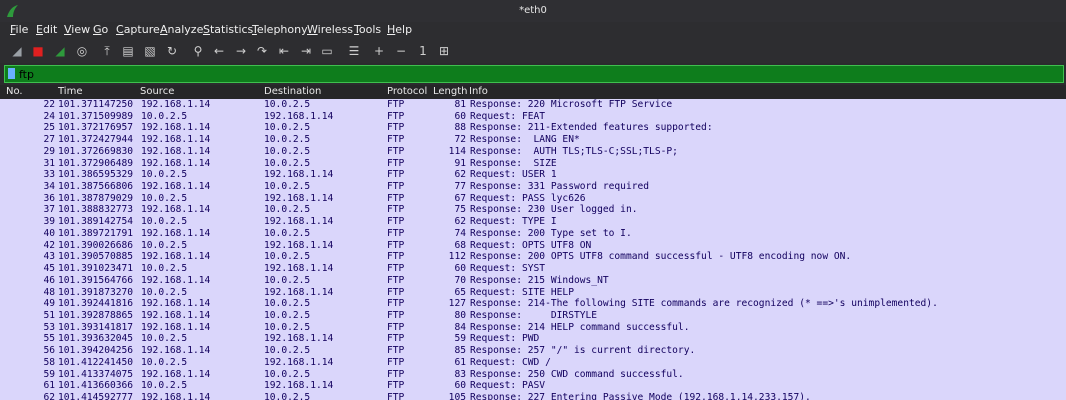 This screenshot has width=1066, height=400. Describe the element at coordinates (228, 29) in the screenshot. I see `menu-statistics: Statistics` at that location.